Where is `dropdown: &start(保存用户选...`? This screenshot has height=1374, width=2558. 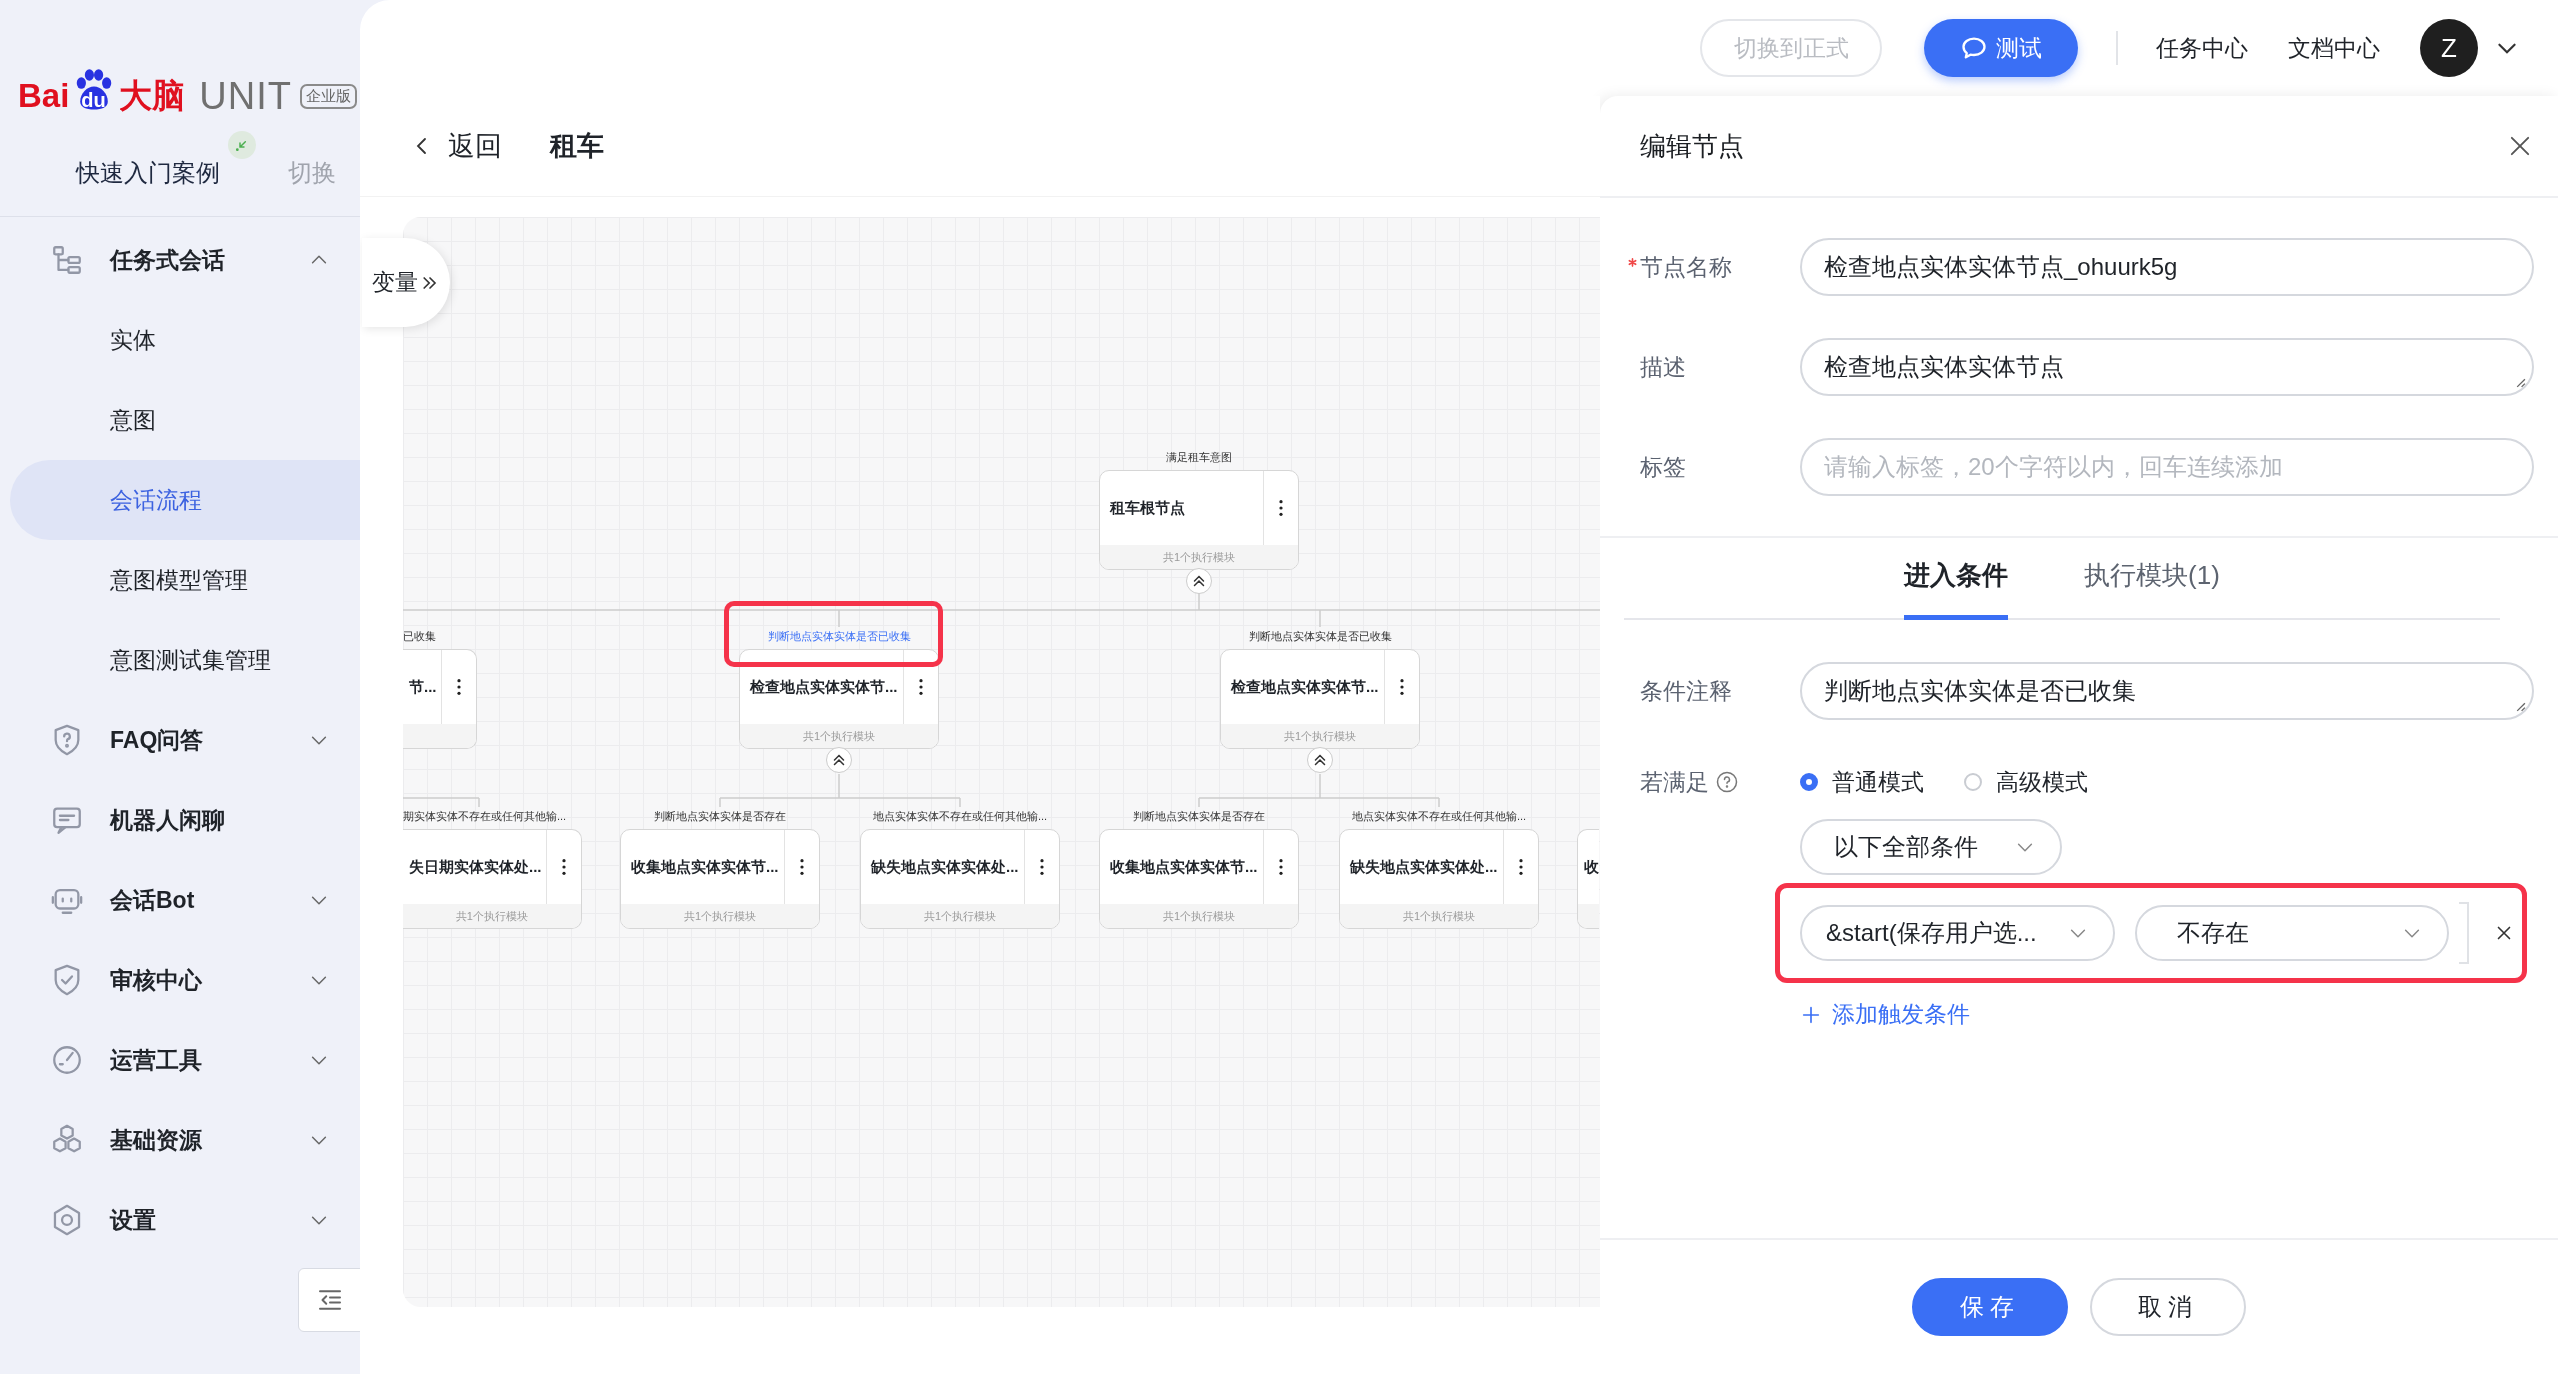
dropdown: &start(保存用户选... is located at coordinates (1957, 933).